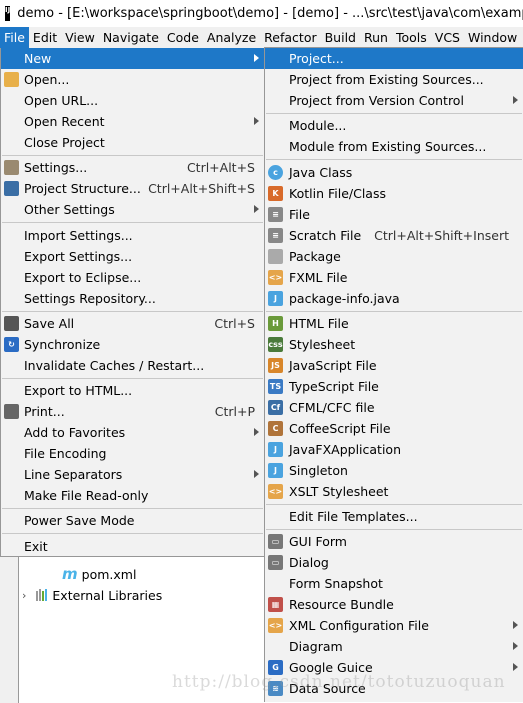 This screenshot has width=523, height=703. I want to click on menu-item-gui-form: ▭ GUI Form, so click(394, 541).